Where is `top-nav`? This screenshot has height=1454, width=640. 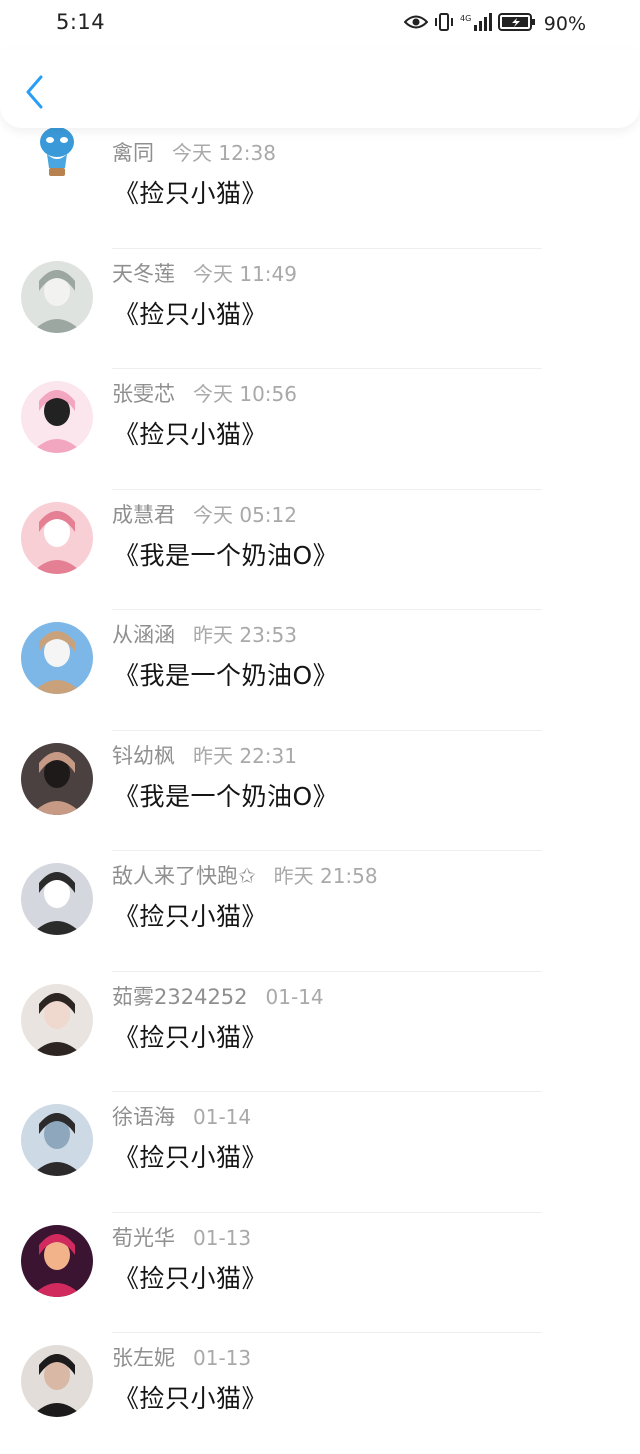 top-nav is located at coordinates (320, 89).